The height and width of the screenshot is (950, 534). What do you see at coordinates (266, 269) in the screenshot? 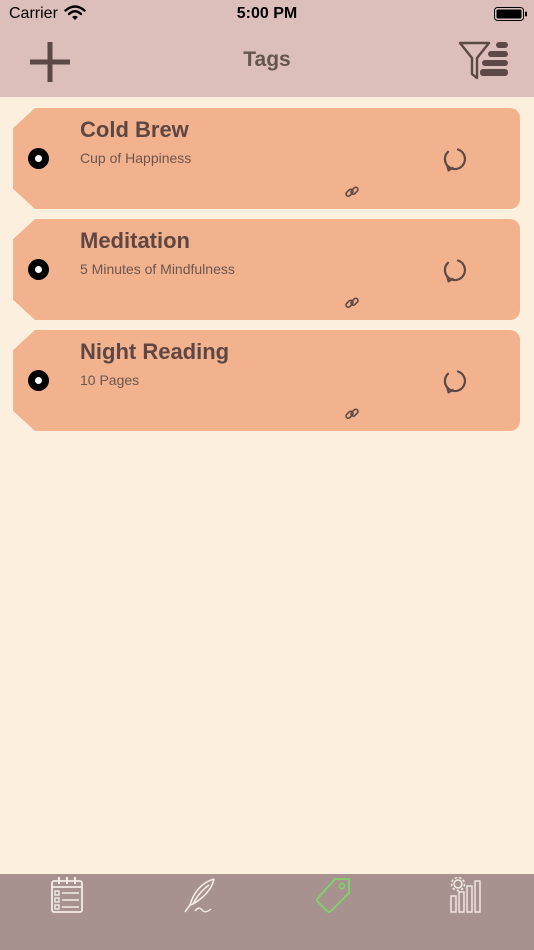
I see `tag-card: Meditation 5 Minutes of Mindfulness` at bounding box center [266, 269].